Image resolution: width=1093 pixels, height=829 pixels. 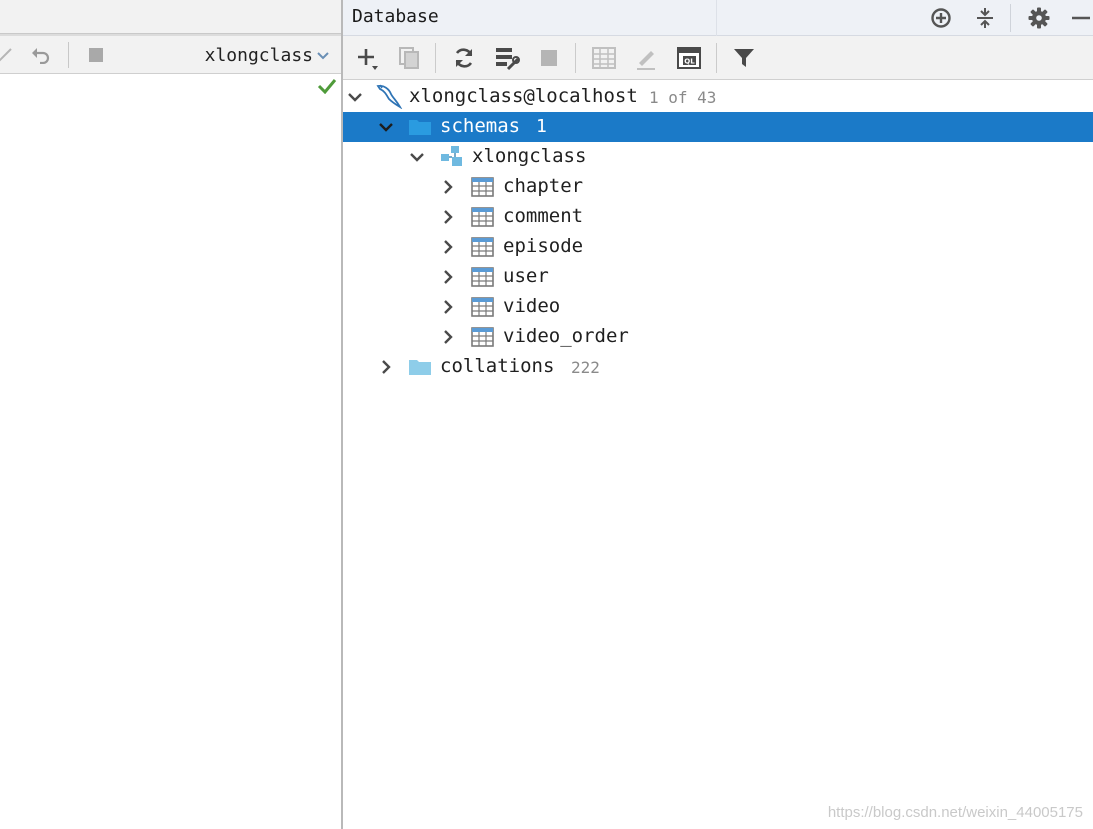 I want to click on collations-count: 222, so click(x=585, y=367).